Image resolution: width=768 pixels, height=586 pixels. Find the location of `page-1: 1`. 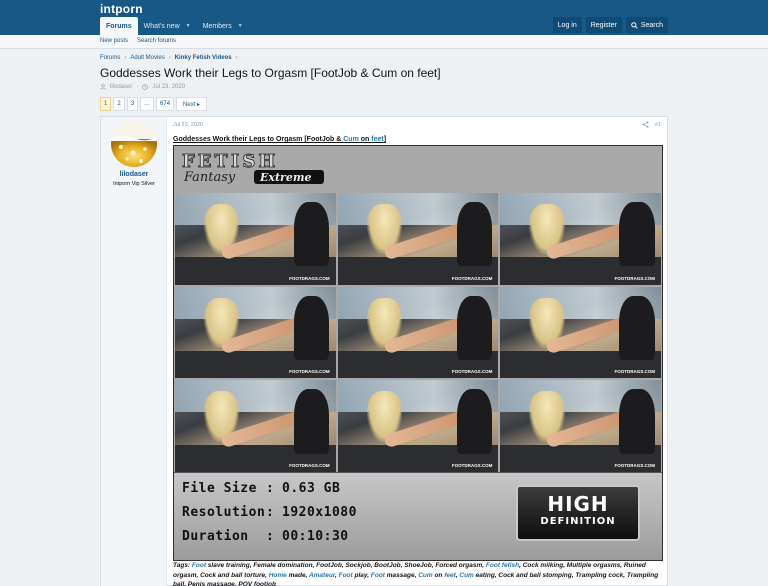

page-1: 1 is located at coordinates (106, 104).